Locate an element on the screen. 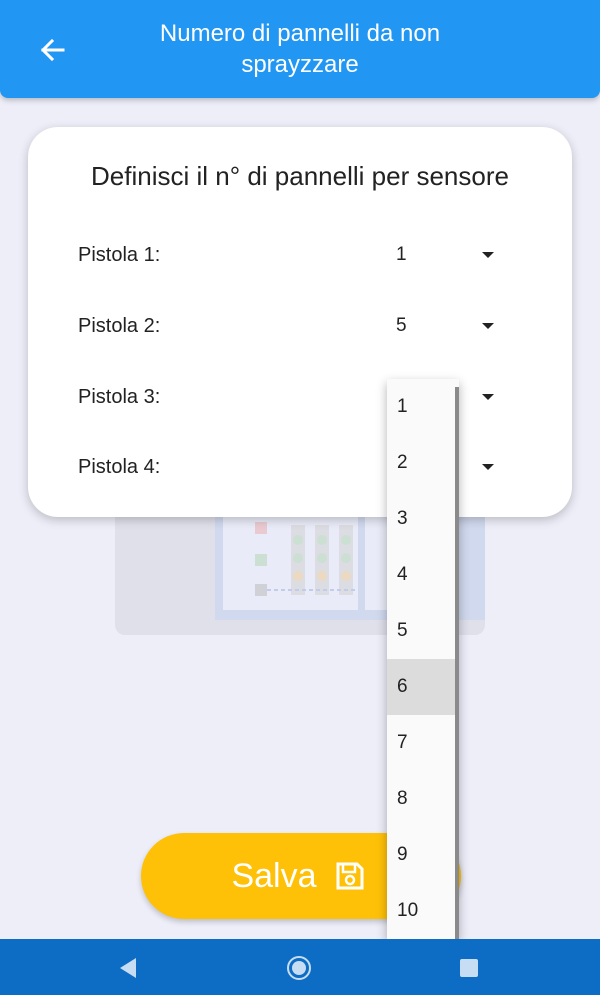  nav-home-icon is located at coordinates (299, 968).